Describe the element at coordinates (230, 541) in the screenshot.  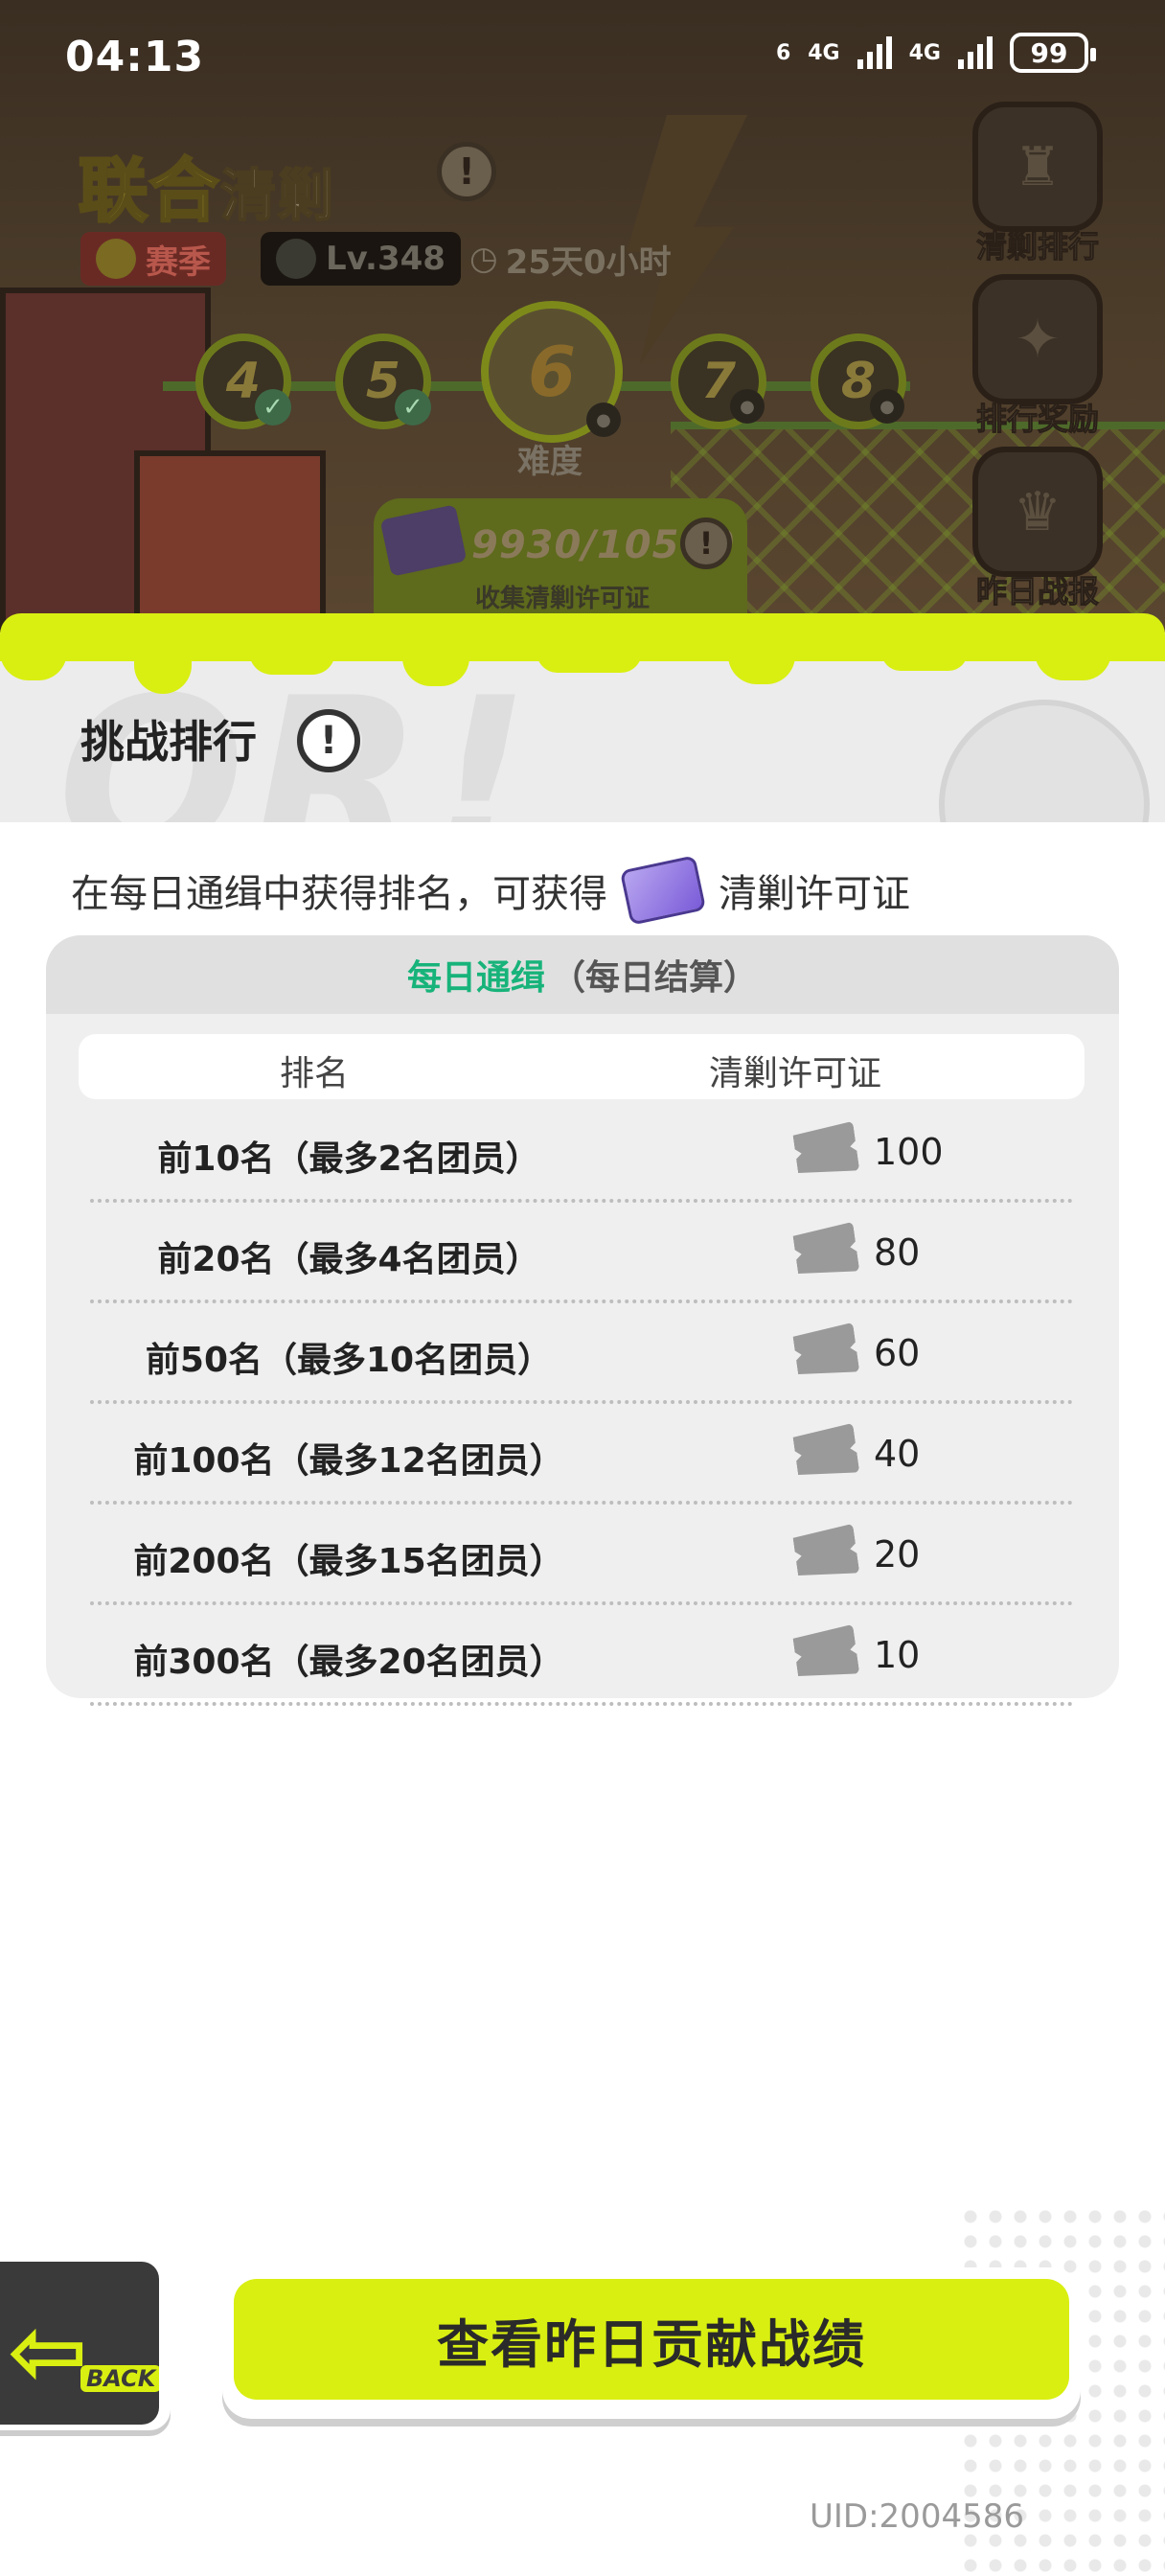
I see `background-building` at that location.